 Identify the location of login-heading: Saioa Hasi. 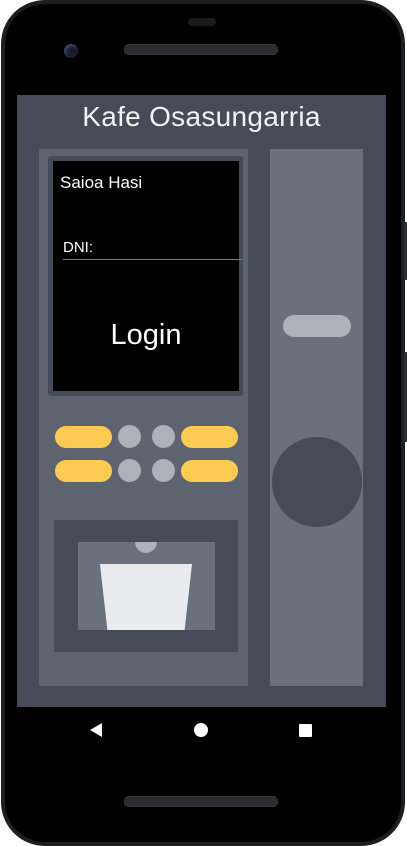
(101, 182).